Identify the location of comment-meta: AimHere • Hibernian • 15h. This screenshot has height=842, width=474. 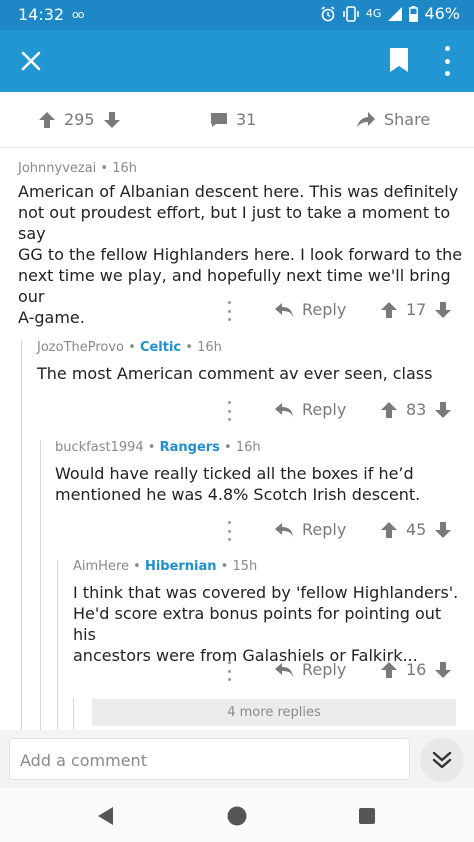
(165, 566).